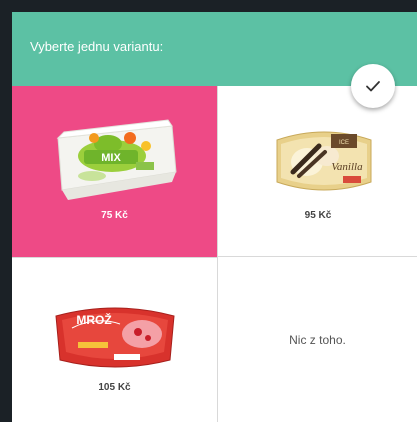  Describe the element at coordinates (318, 215) in the screenshot. I see `option-price: 95 Kč` at that location.